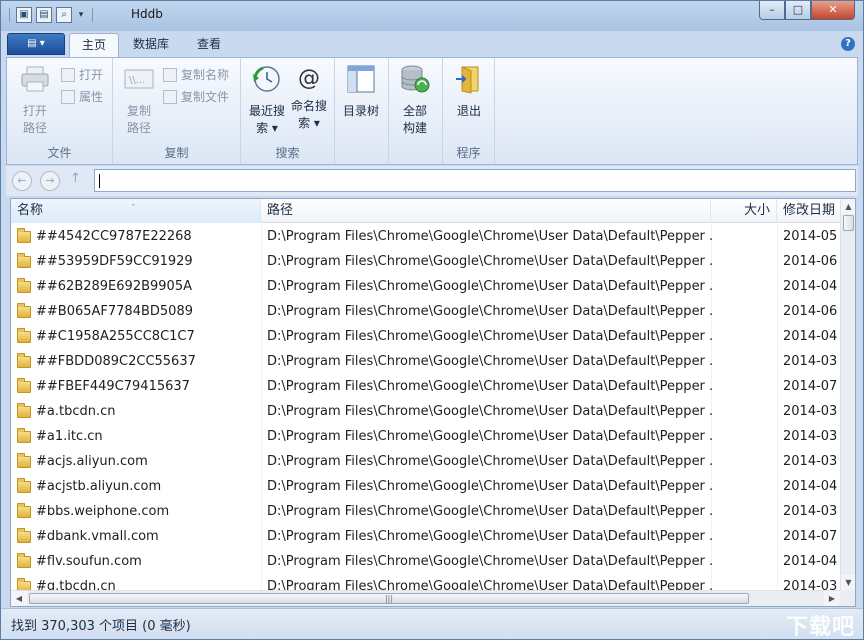  Describe the element at coordinates (50, 181) in the screenshot. I see `forward-button: →` at that location.